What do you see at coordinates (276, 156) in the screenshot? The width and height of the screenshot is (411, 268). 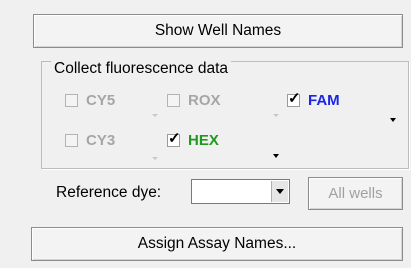 I see `hex-dropdown-icon` at bounding box center [276, 156].